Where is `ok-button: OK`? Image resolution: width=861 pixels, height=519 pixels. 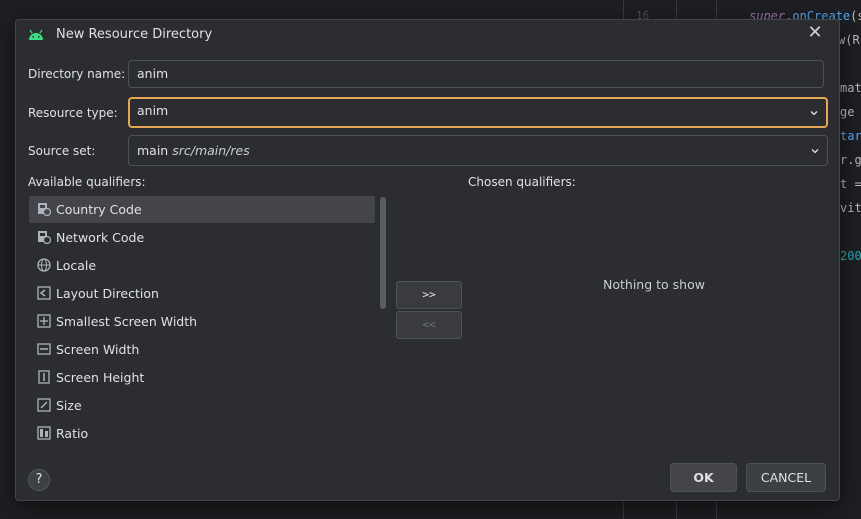
ok-button: OK is located at coordinates (703, 477).